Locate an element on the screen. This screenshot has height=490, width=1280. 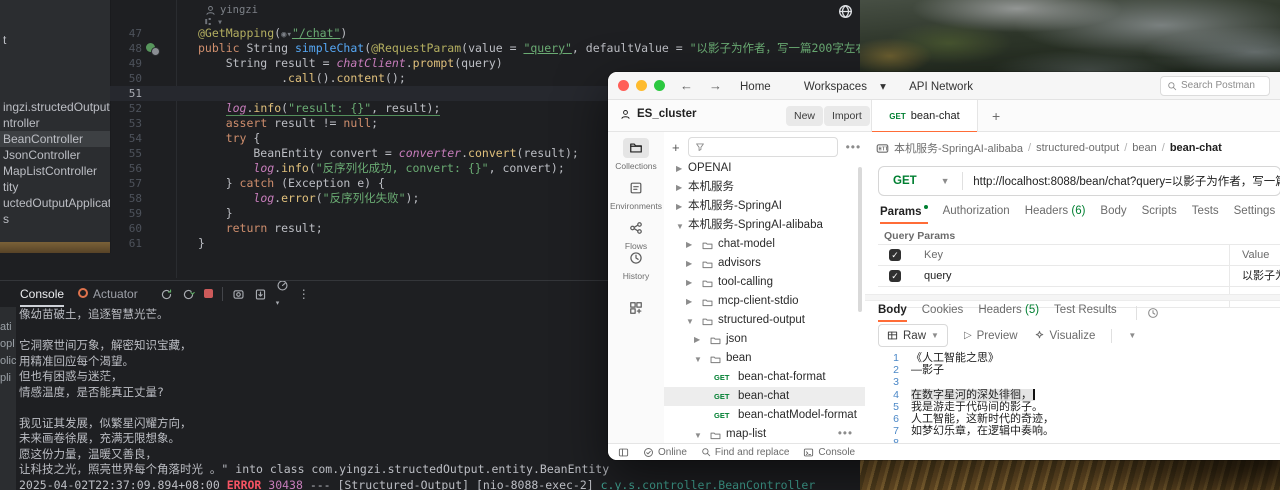
project-tree-item: t is located at coordinates (55, 40).